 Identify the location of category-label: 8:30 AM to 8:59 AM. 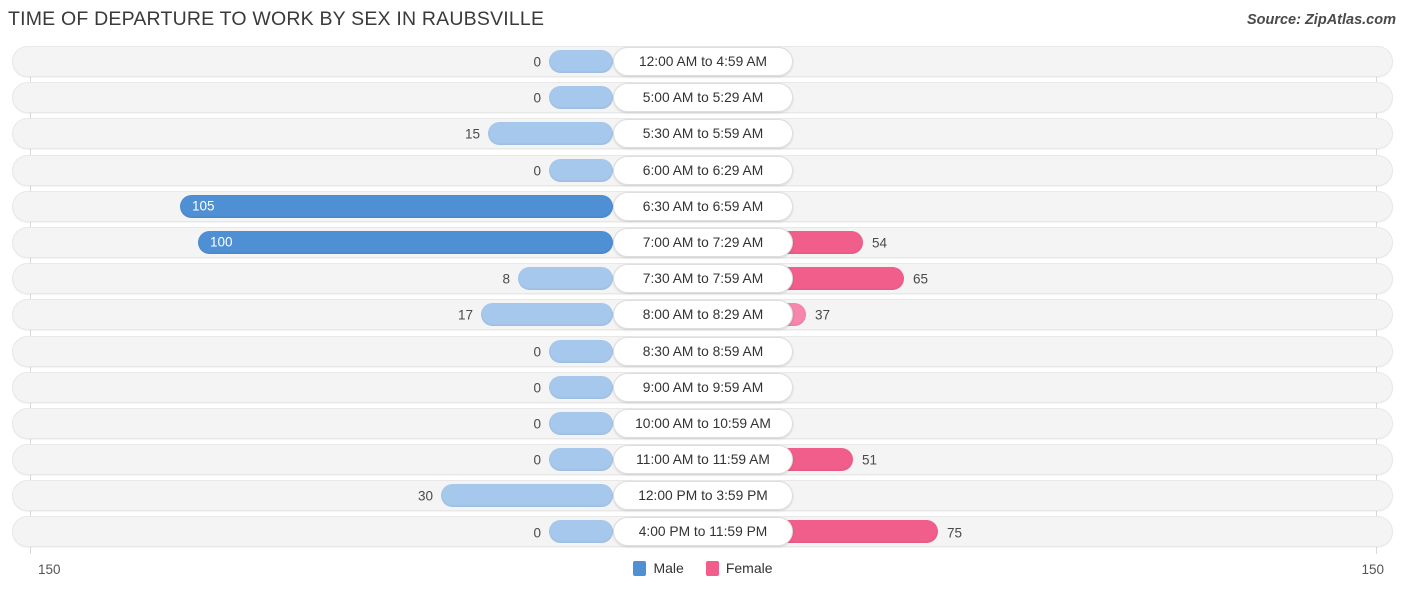
(703, 351).